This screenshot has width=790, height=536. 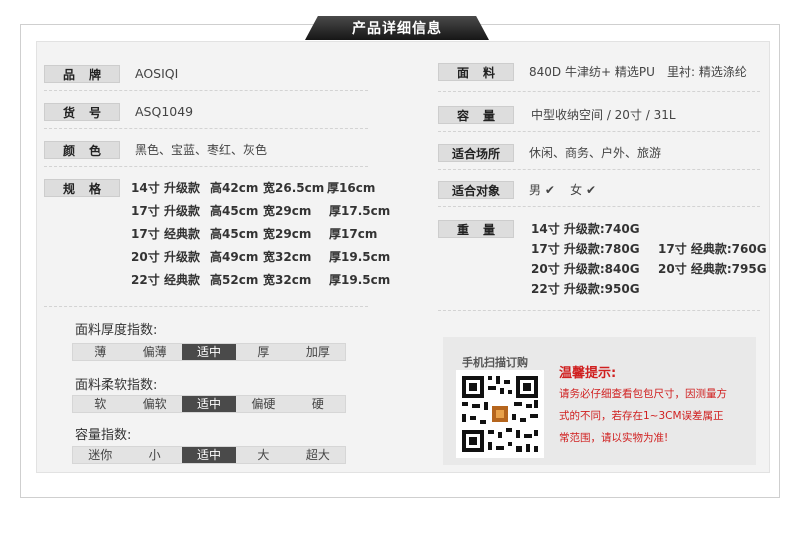 I want to click on spec-size: 22寸, so click(x=145, y=280).